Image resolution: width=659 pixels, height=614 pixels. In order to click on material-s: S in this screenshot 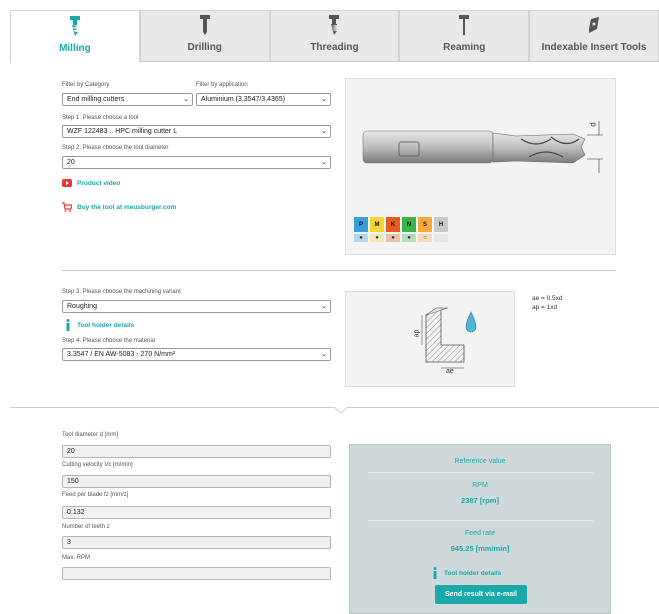, I will do `click(425, 224)`.